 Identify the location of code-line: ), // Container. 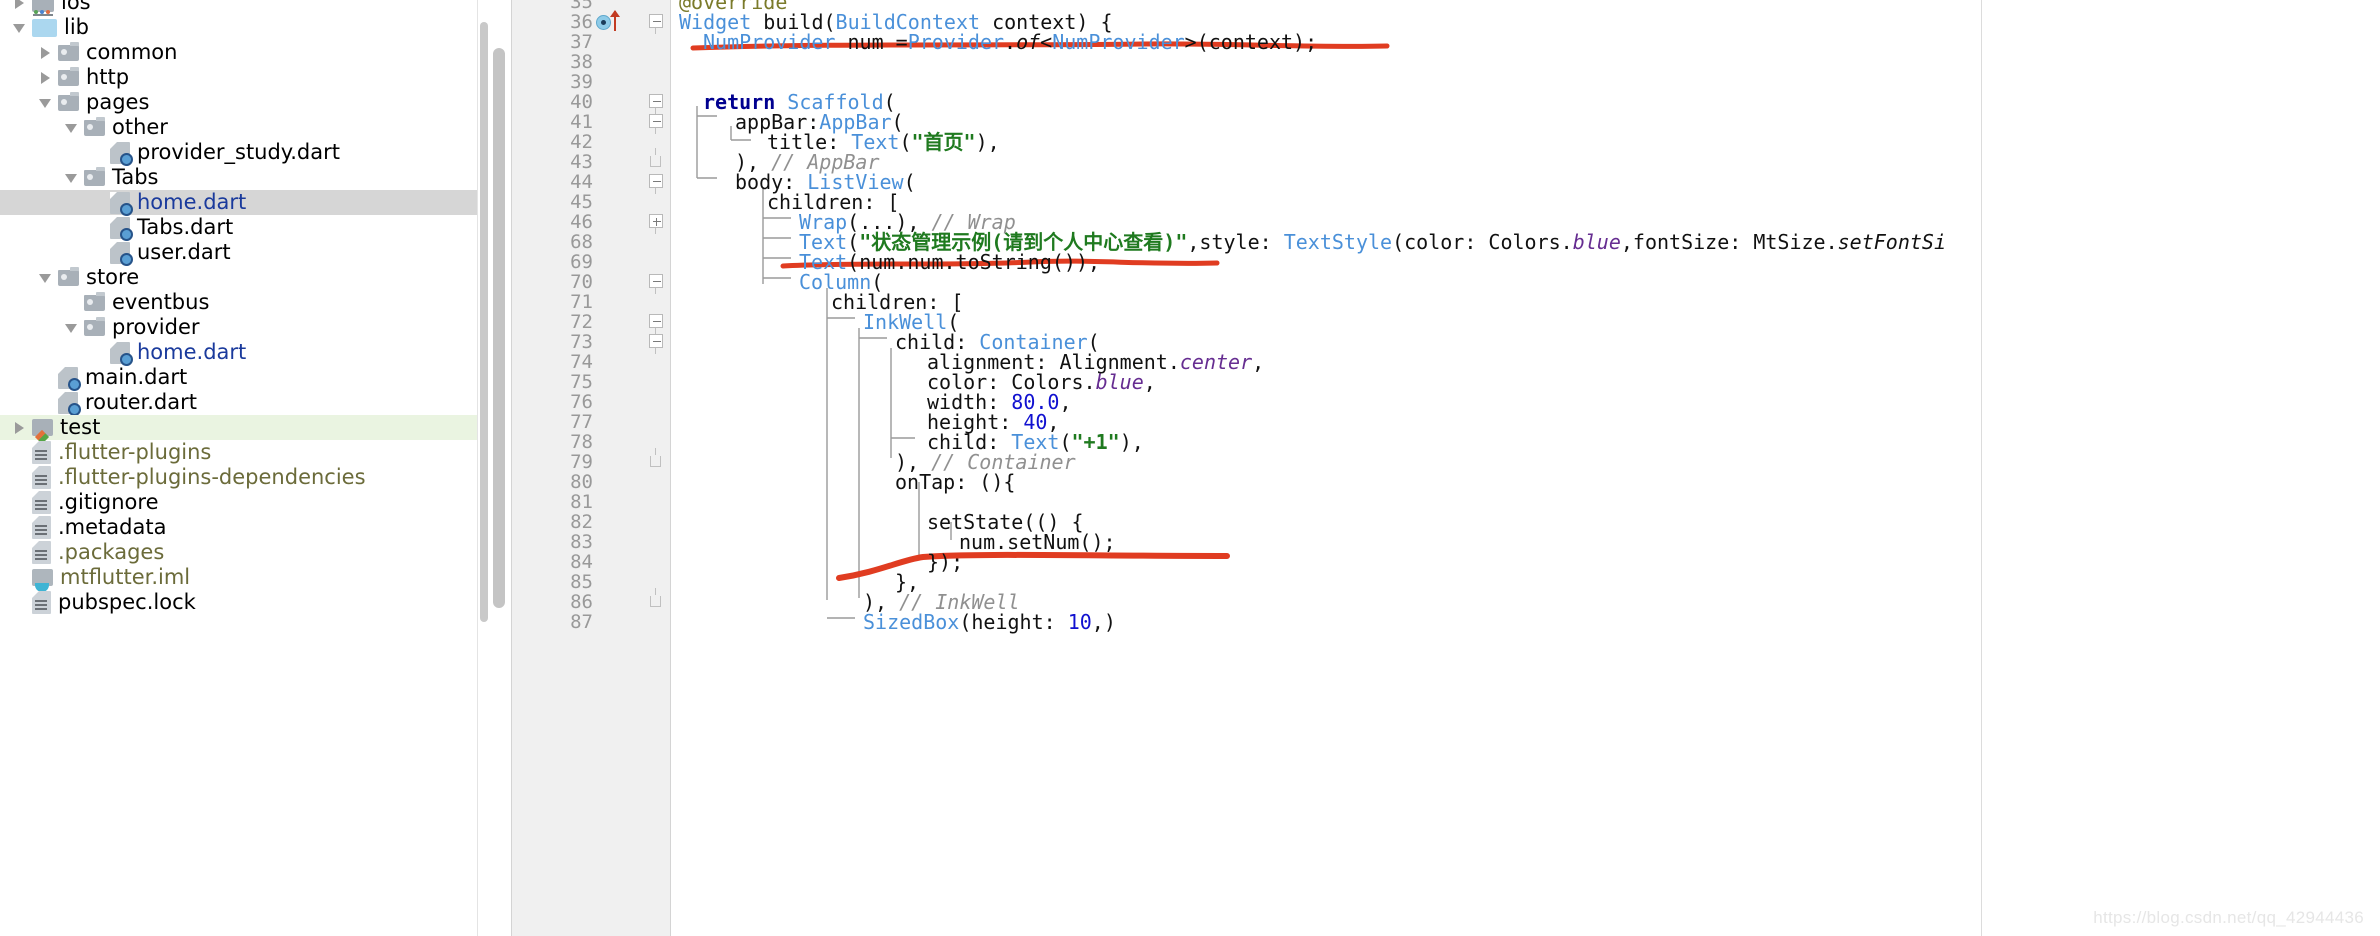
(985, 462).